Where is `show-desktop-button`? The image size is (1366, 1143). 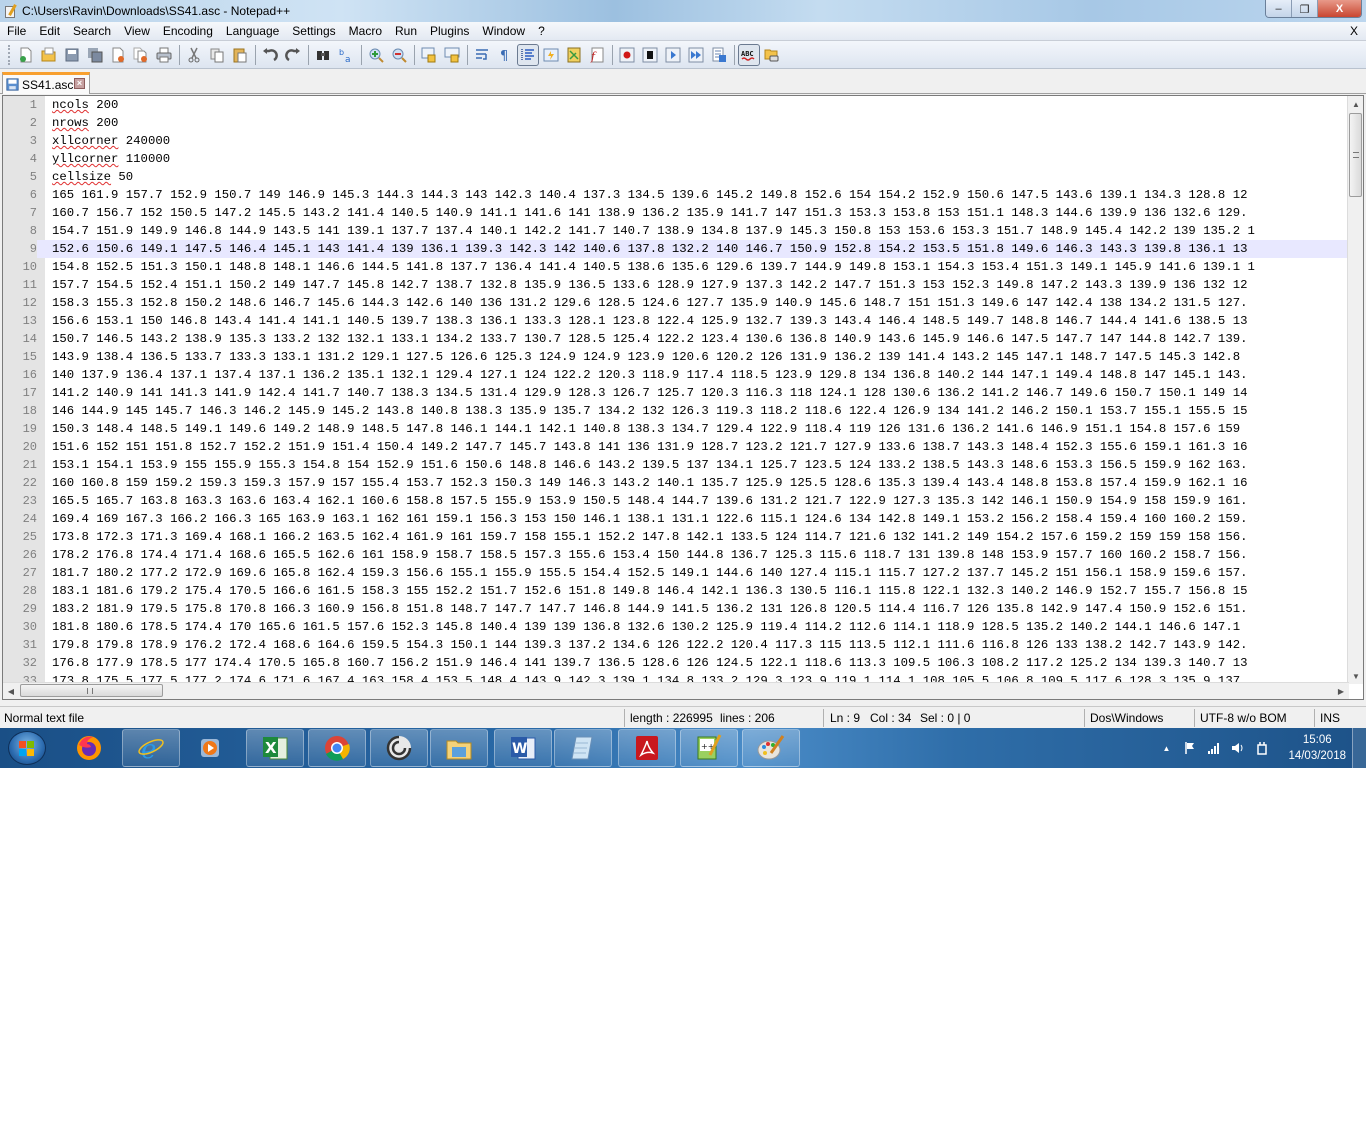
show-desktop-button is located at coordinates (1359, 748).